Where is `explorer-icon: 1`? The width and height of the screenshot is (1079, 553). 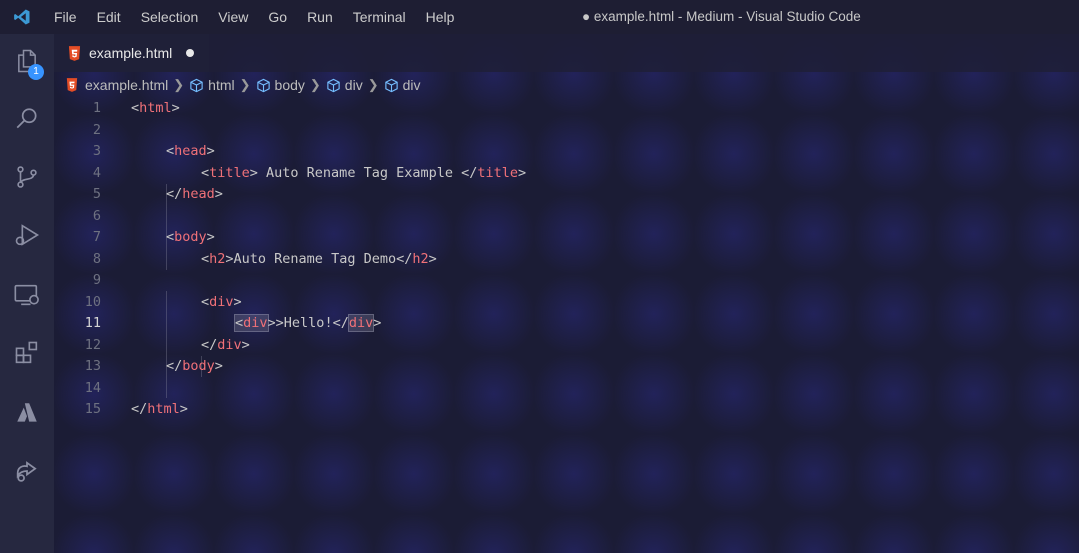
explorer-icon: 1 is located at coordinates (27, 61).